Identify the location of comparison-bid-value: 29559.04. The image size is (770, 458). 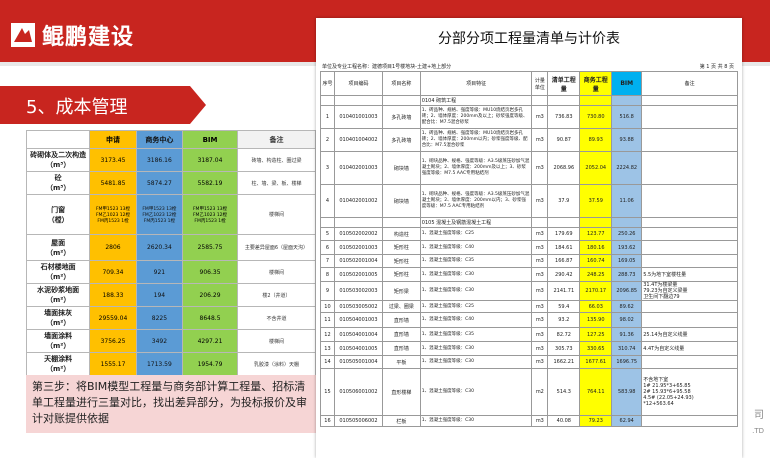
(113, 318).